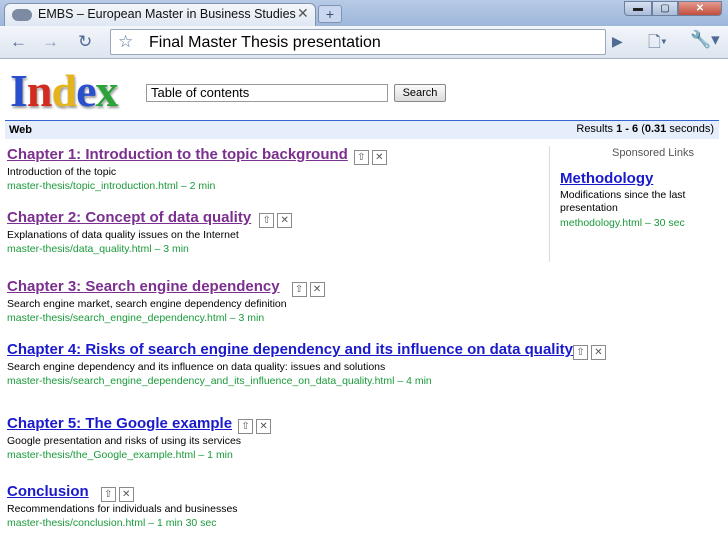  What do you see at coordinates (21, 130) in the screenshot?
I see `web-label: Web` at bounding box center [21, 130].